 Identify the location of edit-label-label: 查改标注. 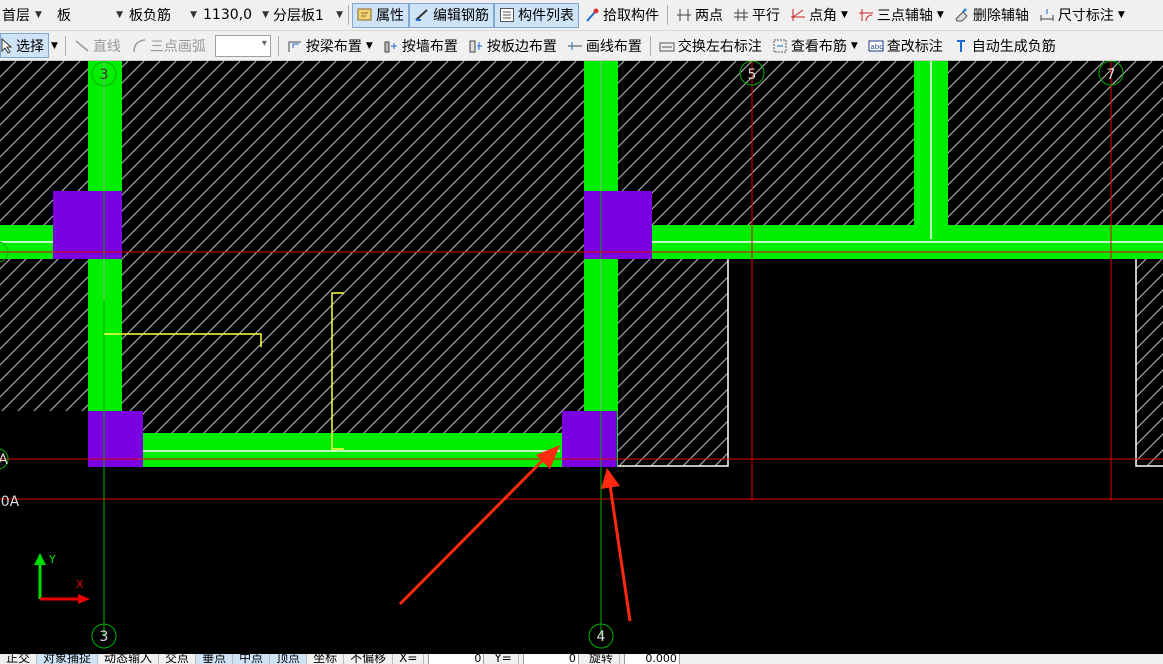
(914, 46).